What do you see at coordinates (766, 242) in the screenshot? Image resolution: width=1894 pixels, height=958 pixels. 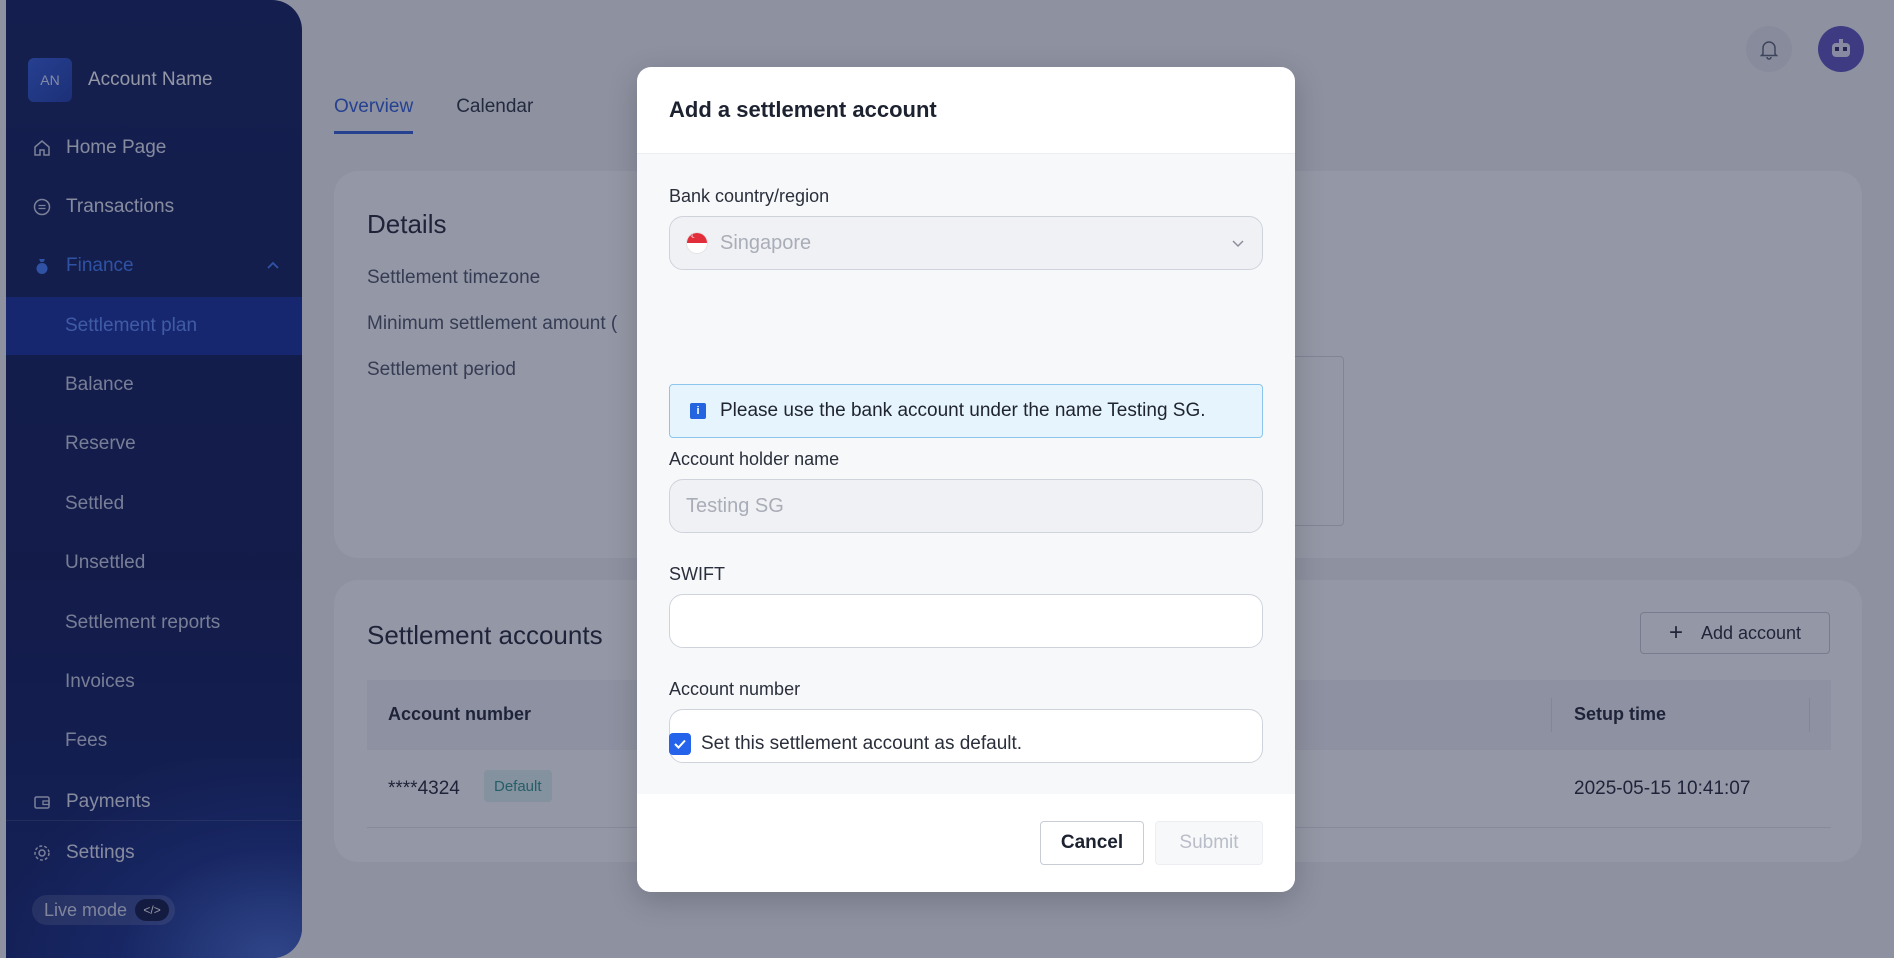 I see `country-value: Singapore` at bounding box center [766, 242].